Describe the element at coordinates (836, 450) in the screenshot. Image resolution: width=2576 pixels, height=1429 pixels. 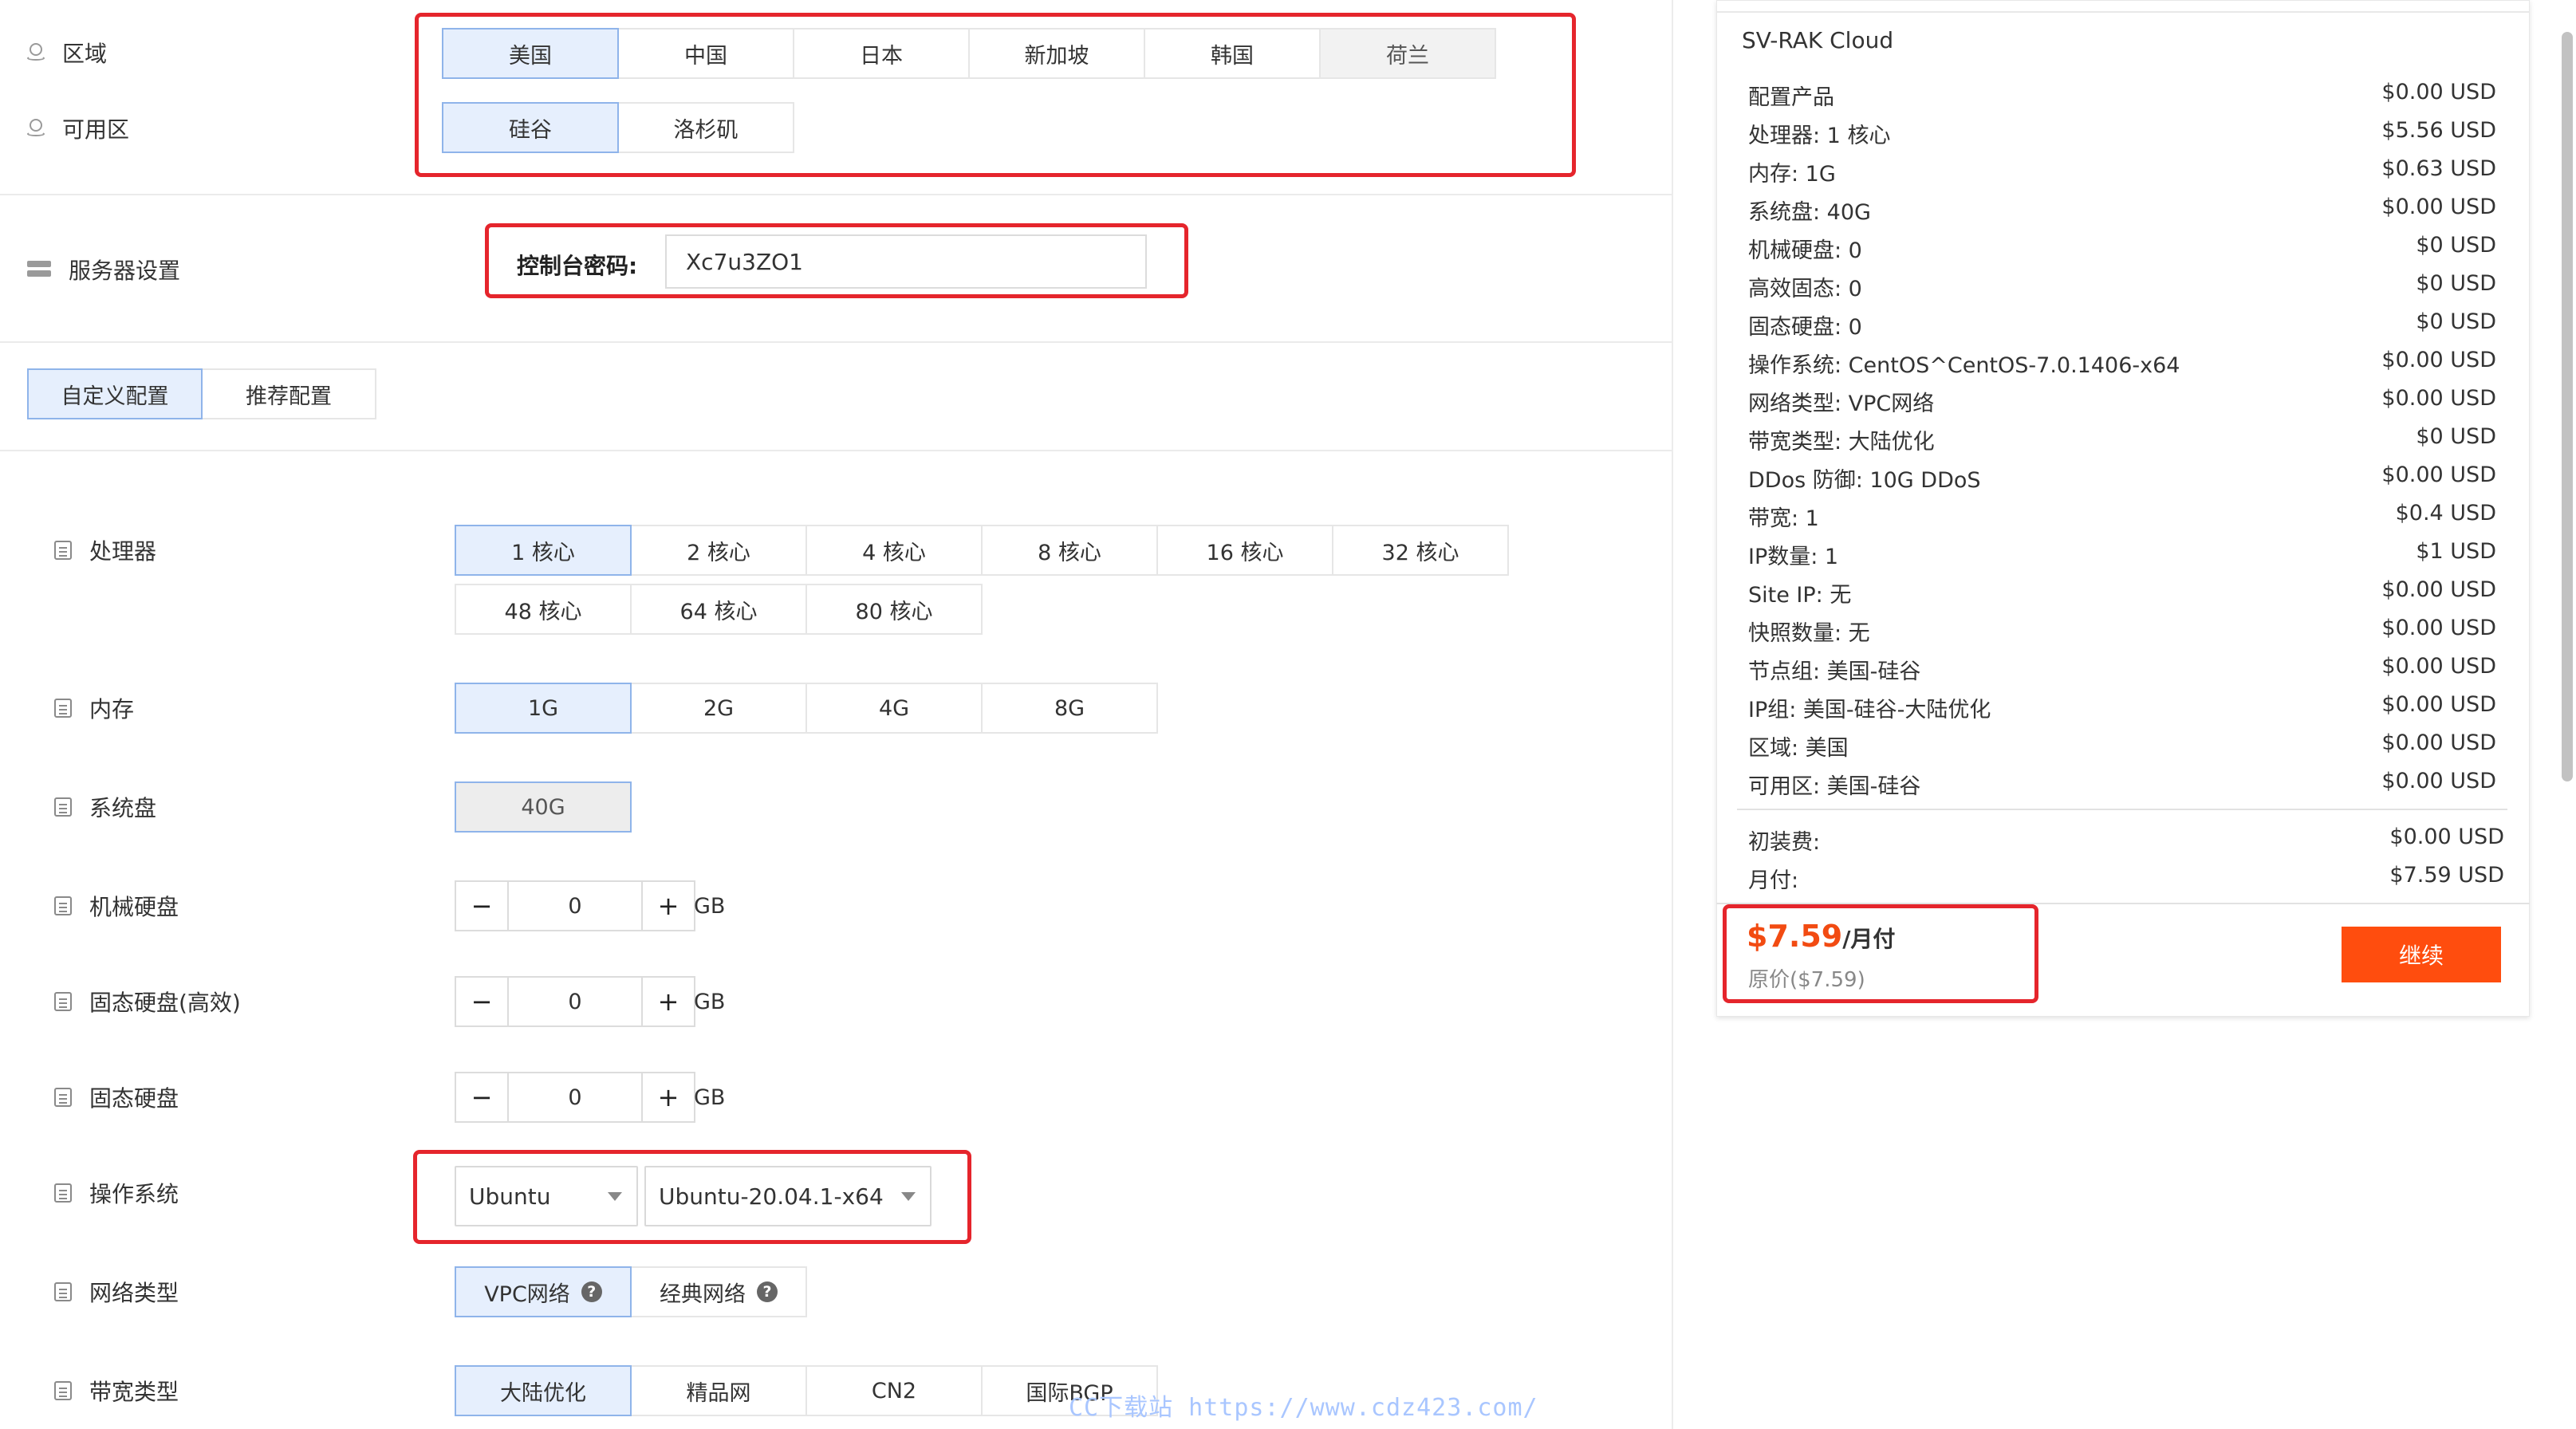
I see `section-divider` at that location.